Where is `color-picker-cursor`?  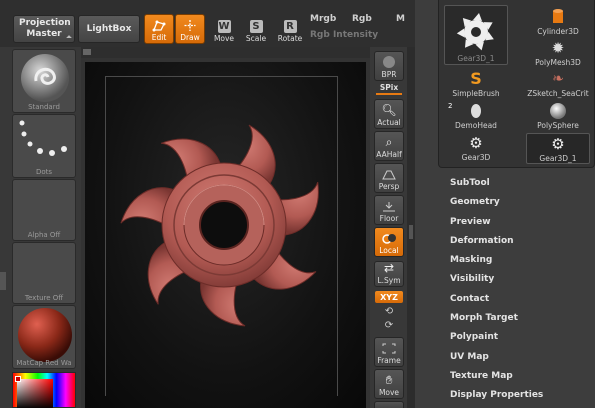
color-picker-cursor is located at coordinates (18, 379).